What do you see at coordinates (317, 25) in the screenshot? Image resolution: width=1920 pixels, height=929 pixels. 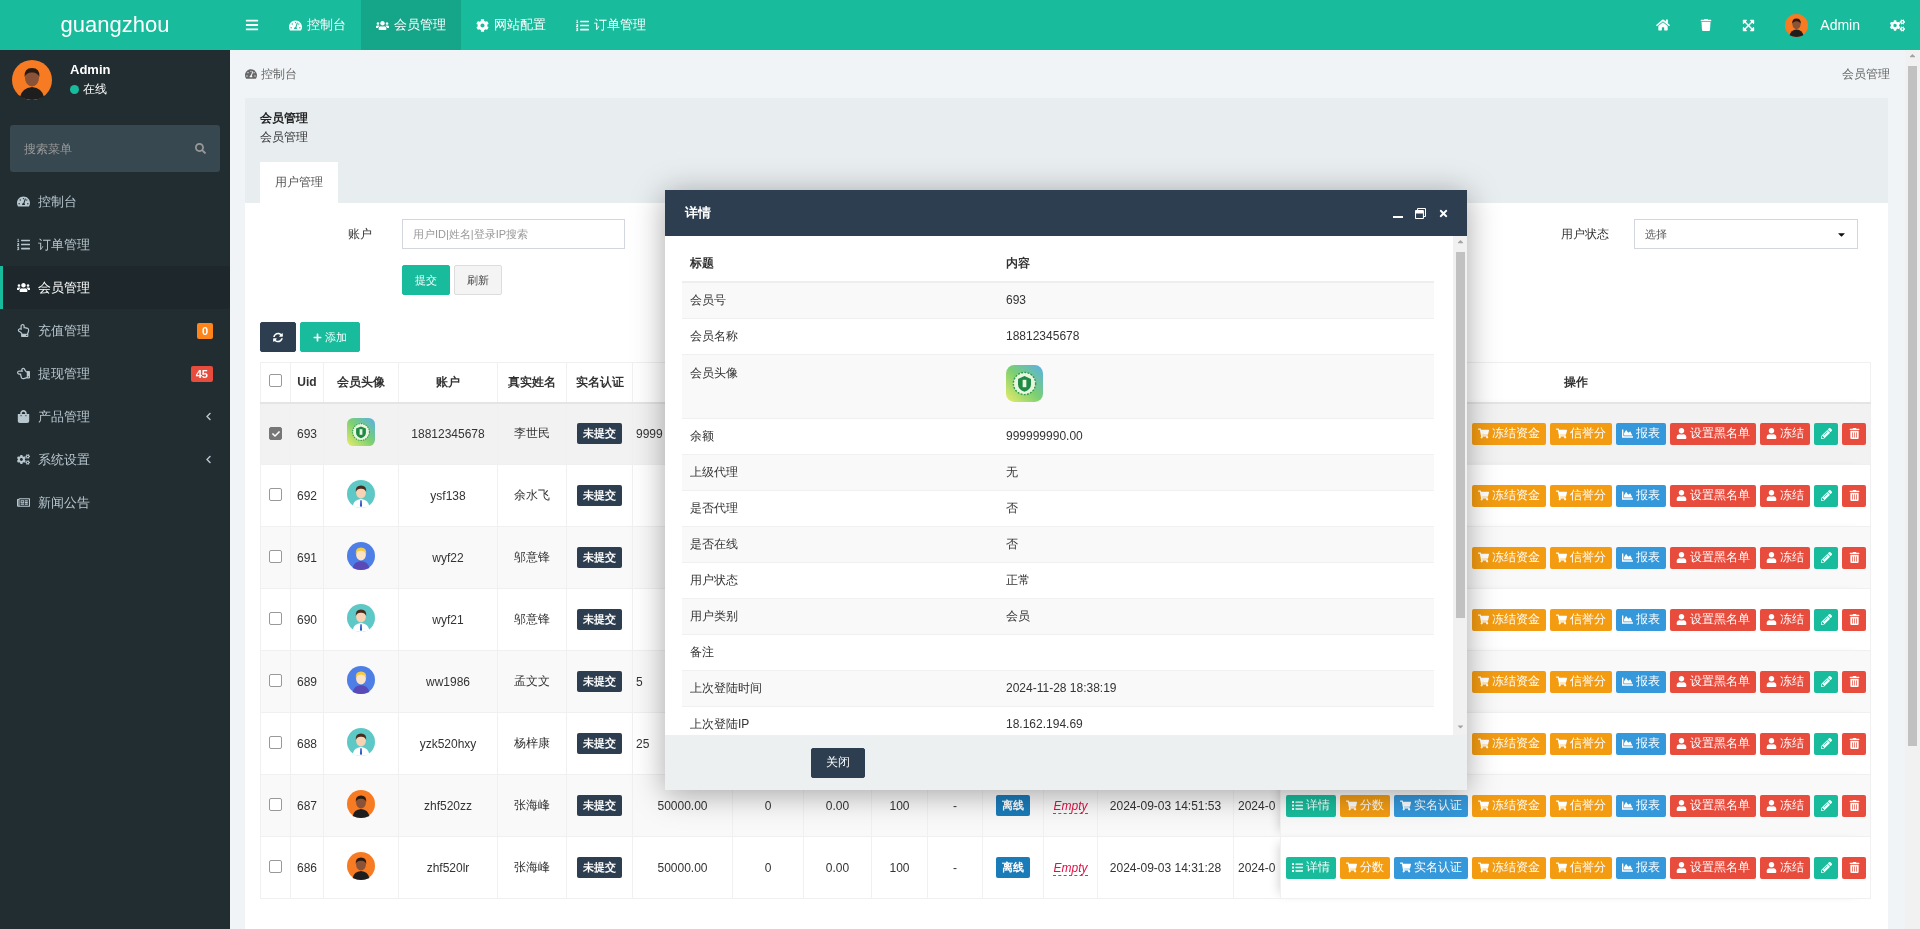 I see `nav-tab: 控制台` at bounding box center [317, 25].